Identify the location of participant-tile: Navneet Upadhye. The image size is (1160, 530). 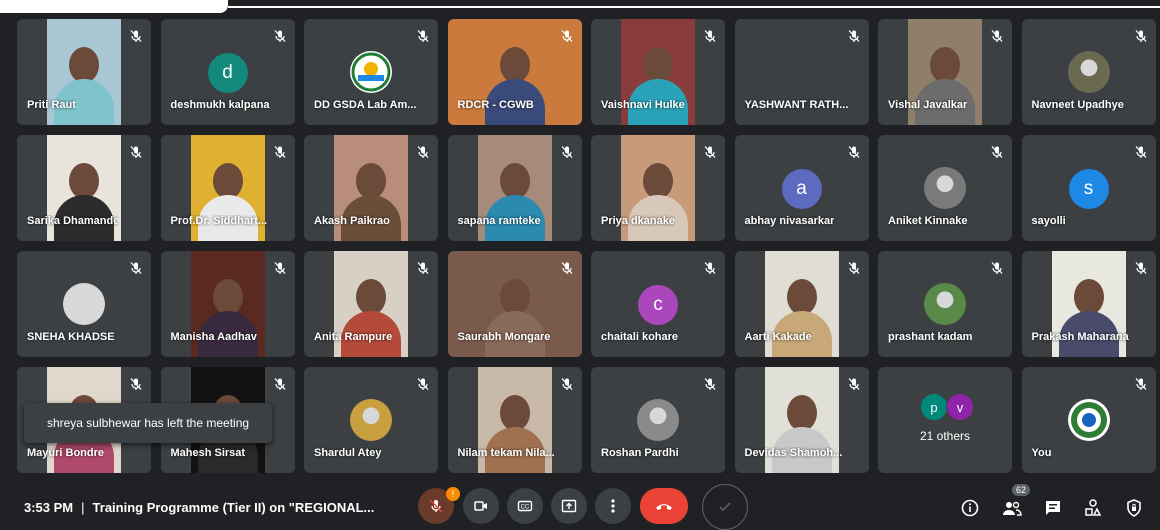
(1088, 72).